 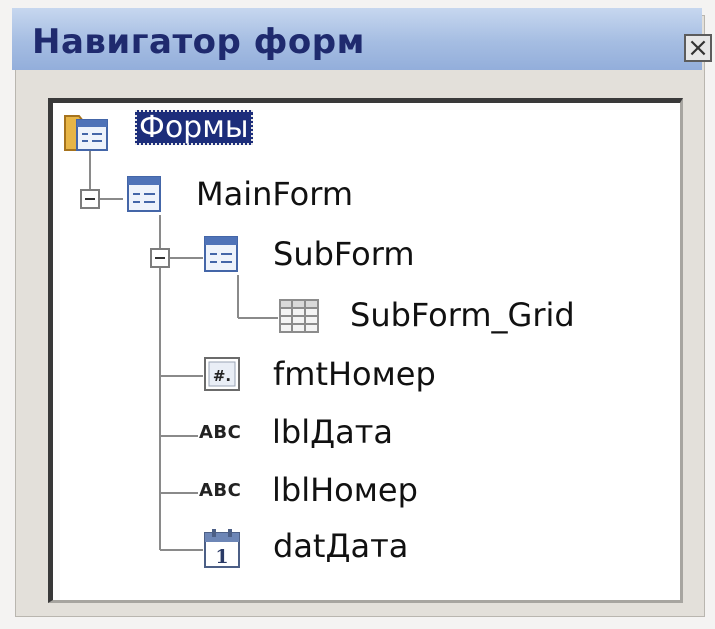 What do you see at coordinates (86, 133) in the screenshot?
I see `forms-folder-icon` at bounding box center [86, 133].